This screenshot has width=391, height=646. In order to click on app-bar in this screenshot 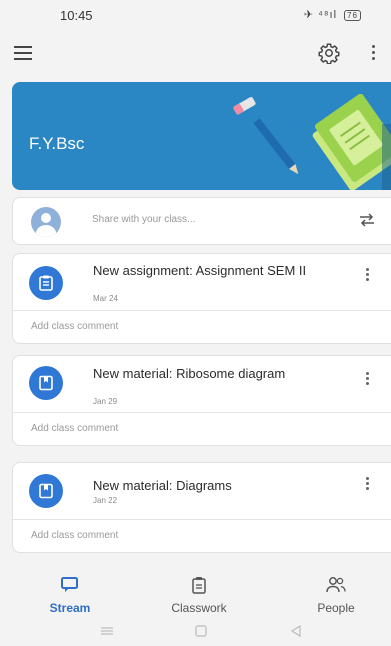, I will do `click(195, 54)`.